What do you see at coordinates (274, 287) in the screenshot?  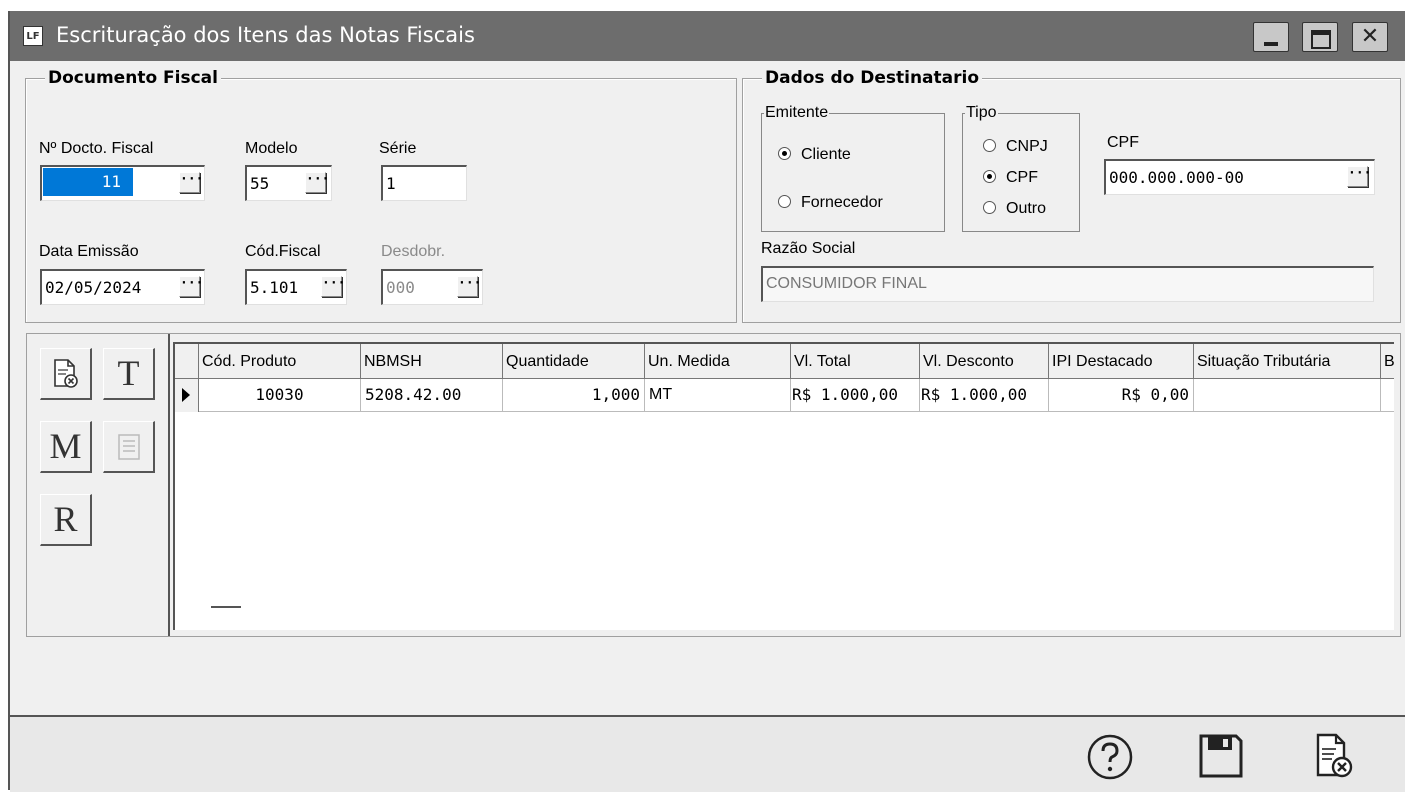 I see `cod-fiscal-value: 5.101` at bounding box center [274, 287].